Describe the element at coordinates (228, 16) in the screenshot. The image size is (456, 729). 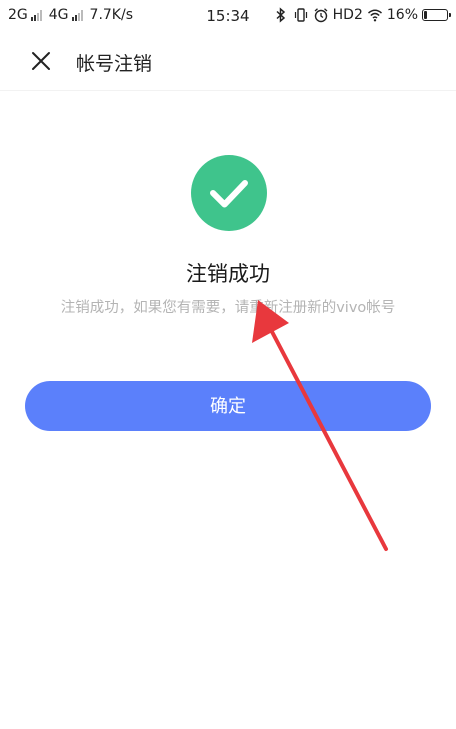
I see `status-bar: 2G 4G 7.7K/s 15:34 HD2 16%` at that location.